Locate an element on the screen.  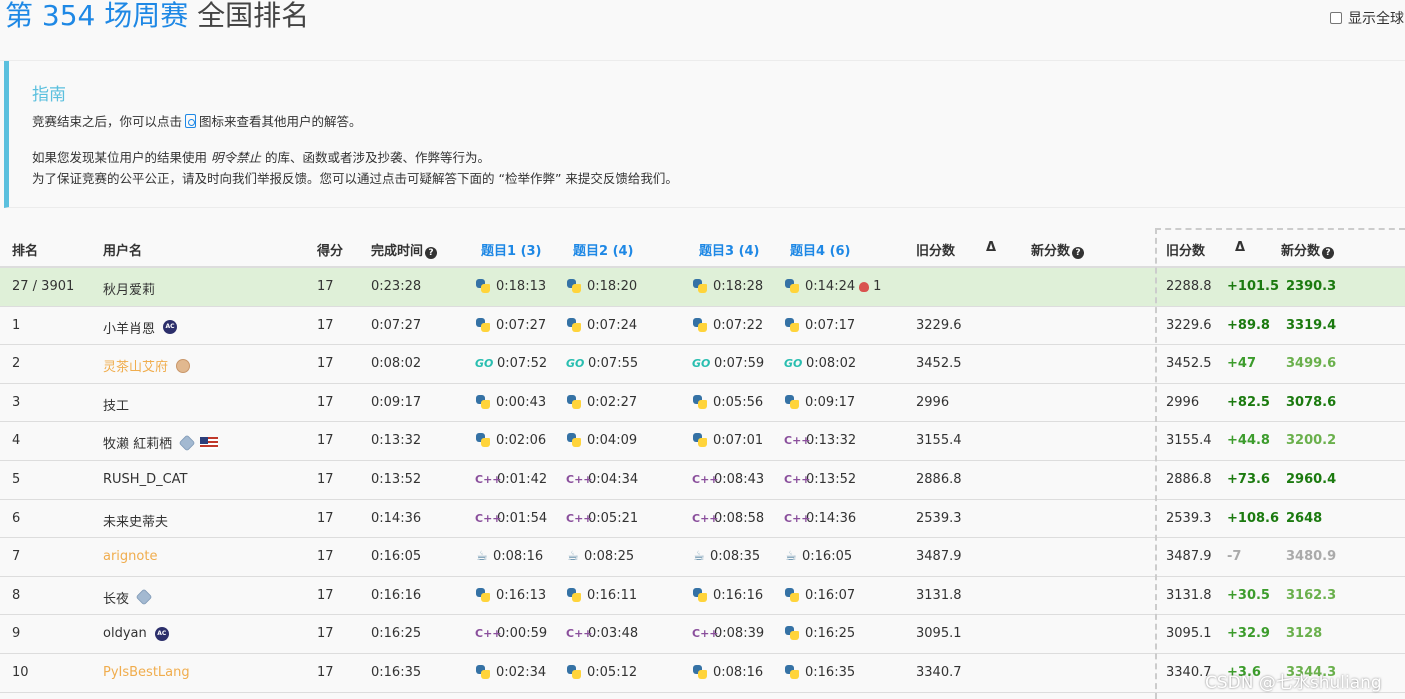
solve-time: 0:16:05 is located at coordinates (827, 556).